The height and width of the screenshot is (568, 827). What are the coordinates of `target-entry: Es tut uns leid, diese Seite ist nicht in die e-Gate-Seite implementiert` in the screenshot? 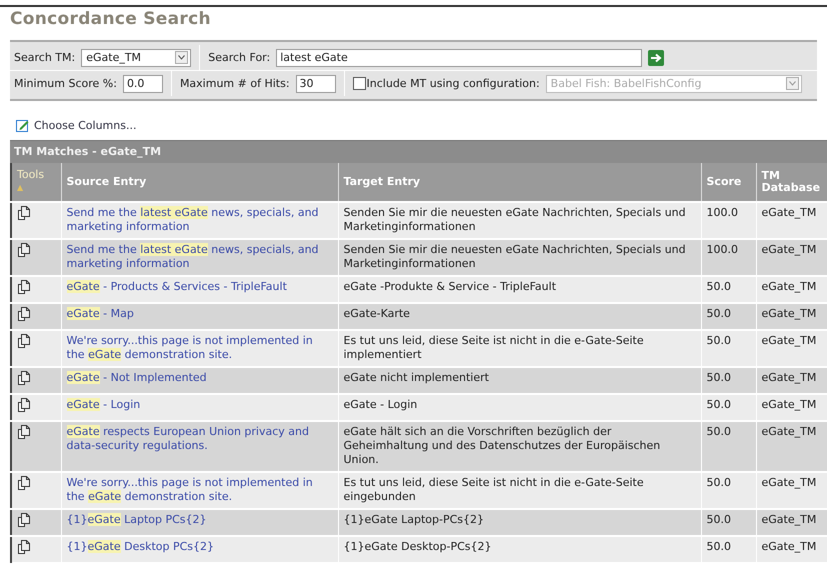 It's located at (494, 347).